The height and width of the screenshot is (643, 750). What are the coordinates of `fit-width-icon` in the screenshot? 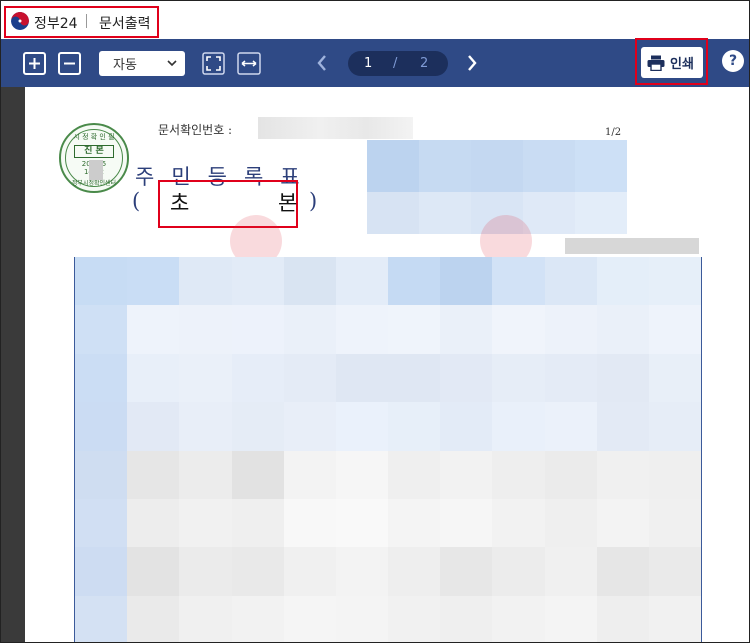 It's located at (249, 63).